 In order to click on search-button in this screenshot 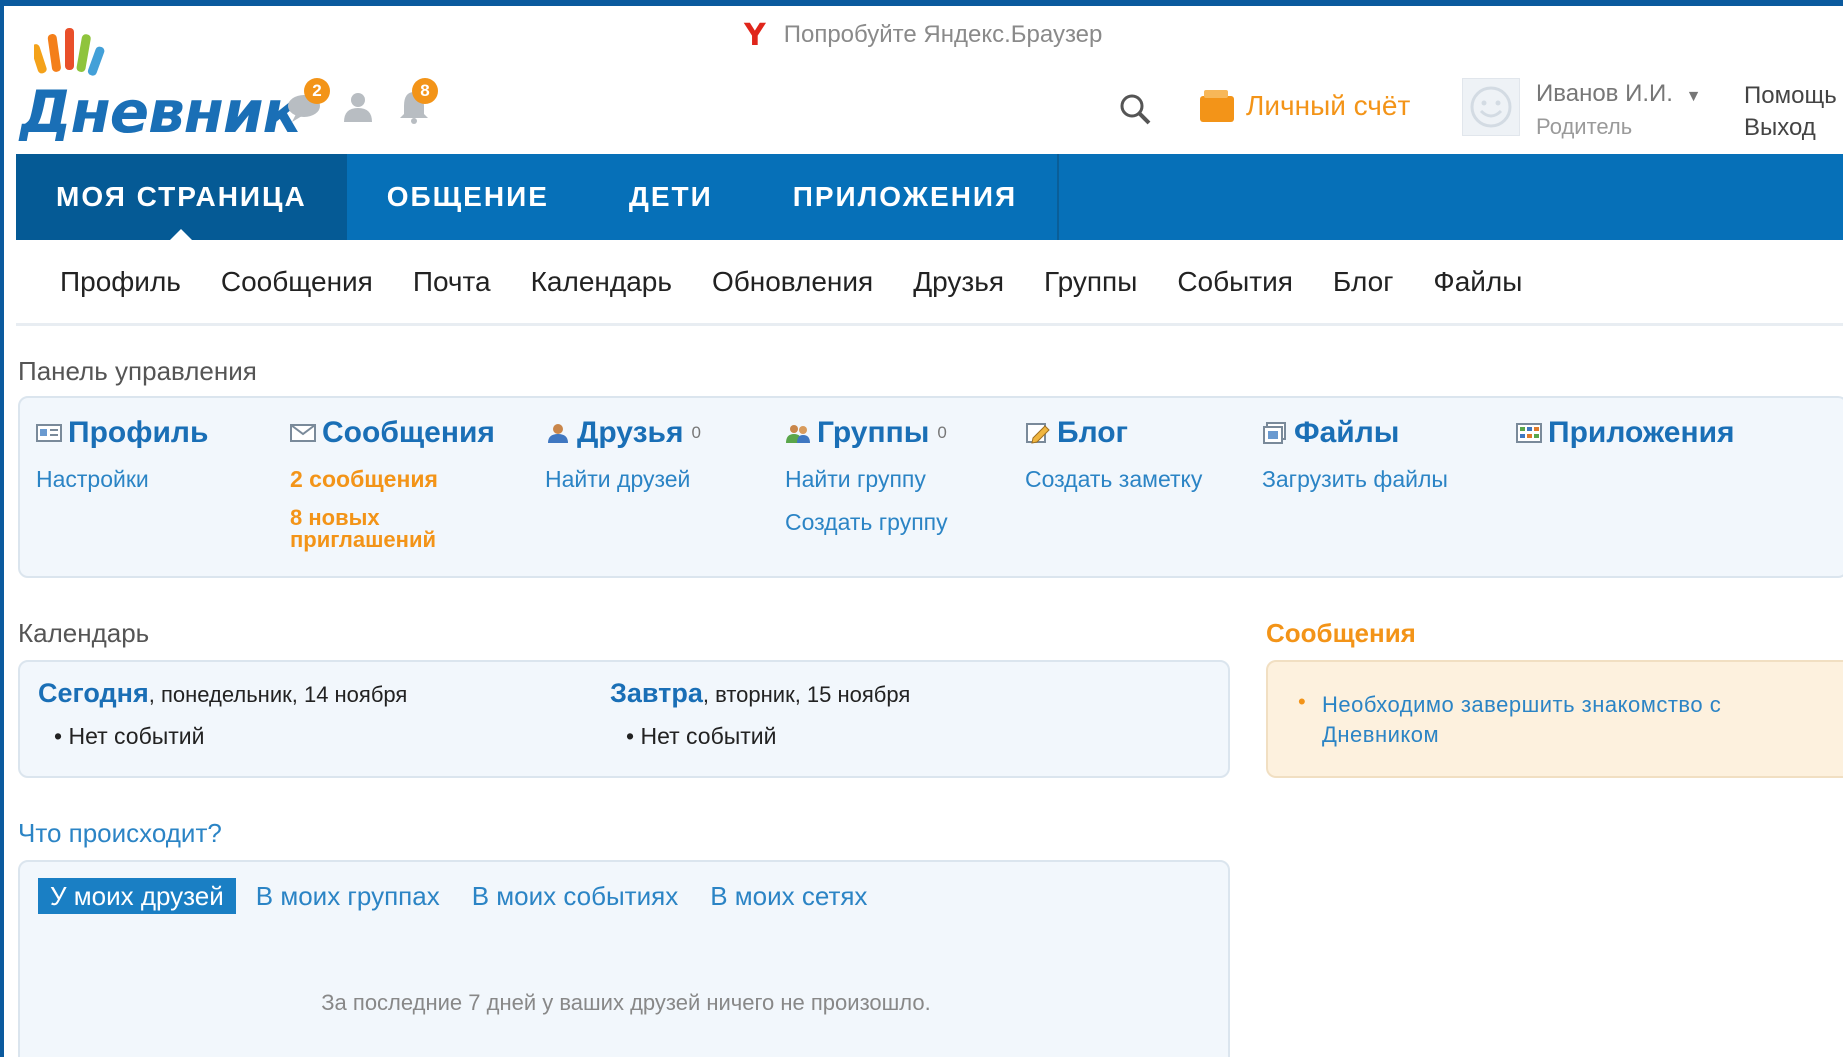, I will do `click(1136, 110)`.